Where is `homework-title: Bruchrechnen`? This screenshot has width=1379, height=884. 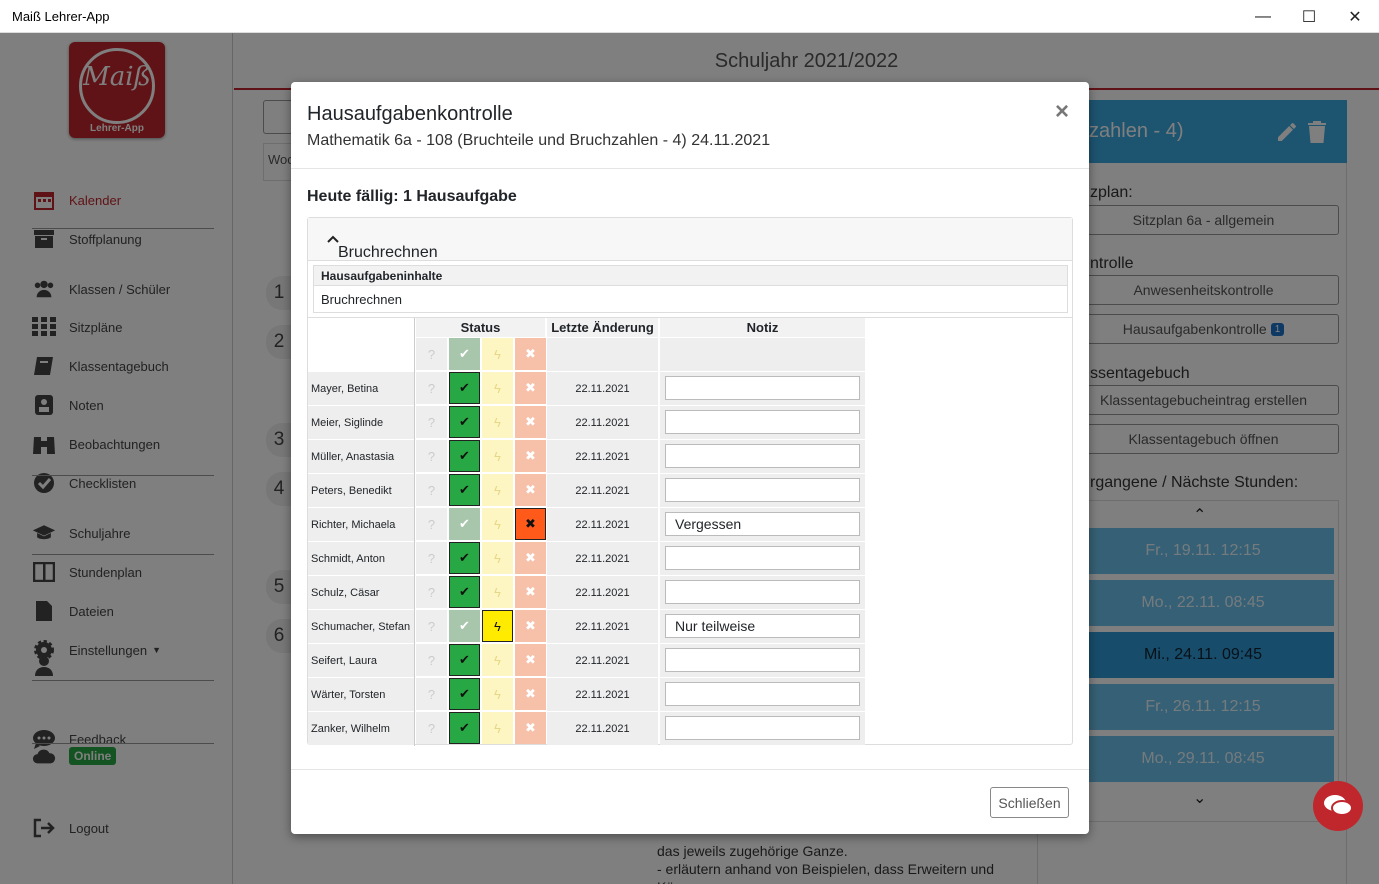 homework-title: Bruchrechnen is located at coordinates (380, 246).